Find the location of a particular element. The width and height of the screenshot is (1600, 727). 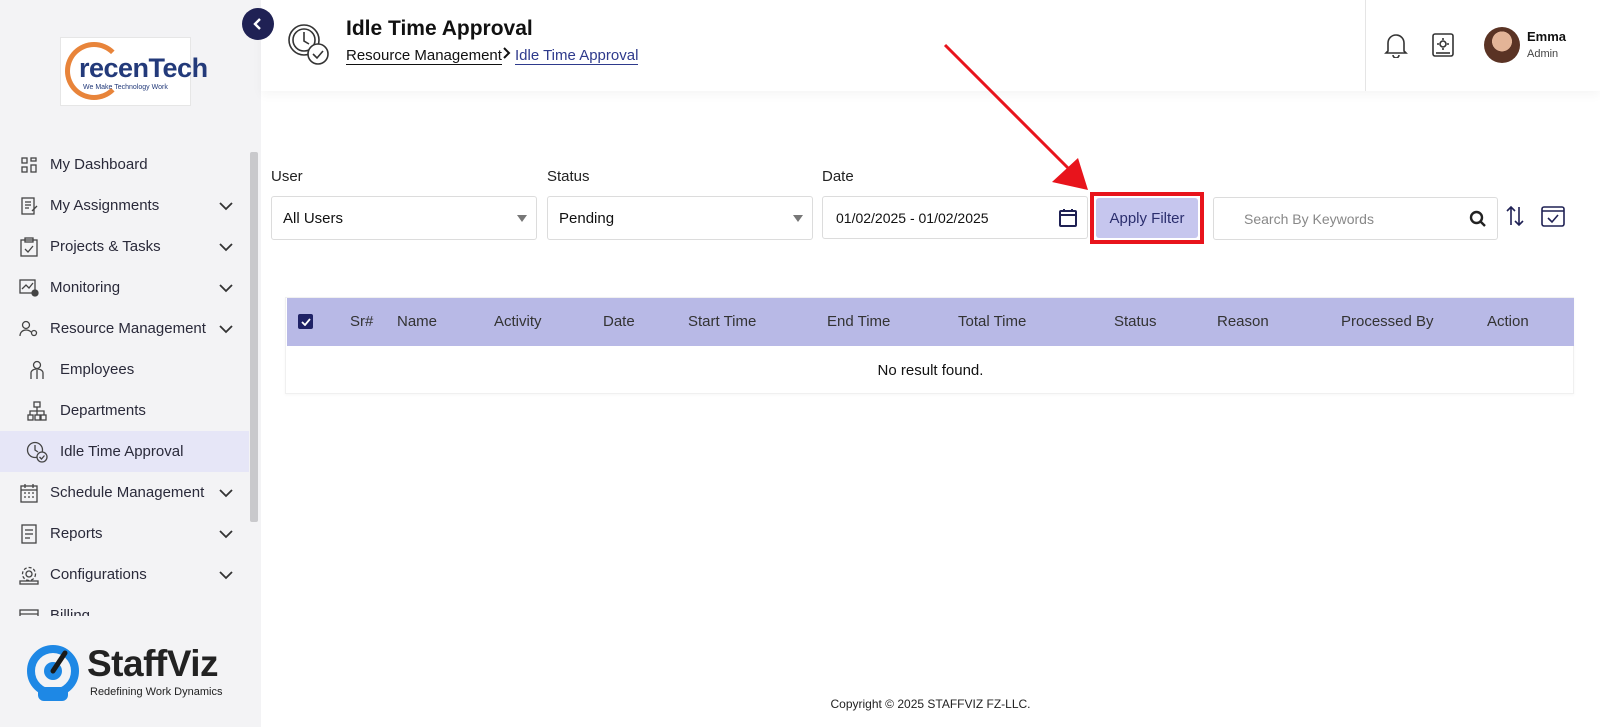

search-icon is located at coordinates (1478, 220).